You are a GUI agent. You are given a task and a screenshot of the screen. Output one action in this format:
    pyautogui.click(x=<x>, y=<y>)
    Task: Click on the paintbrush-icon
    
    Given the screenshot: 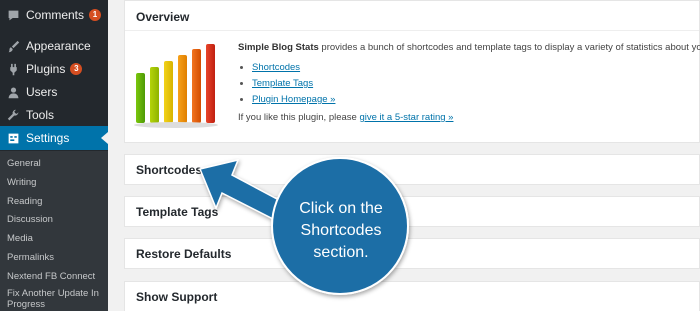 What is the action you would take?
    pyautogui.click(x=13, y=46)
    